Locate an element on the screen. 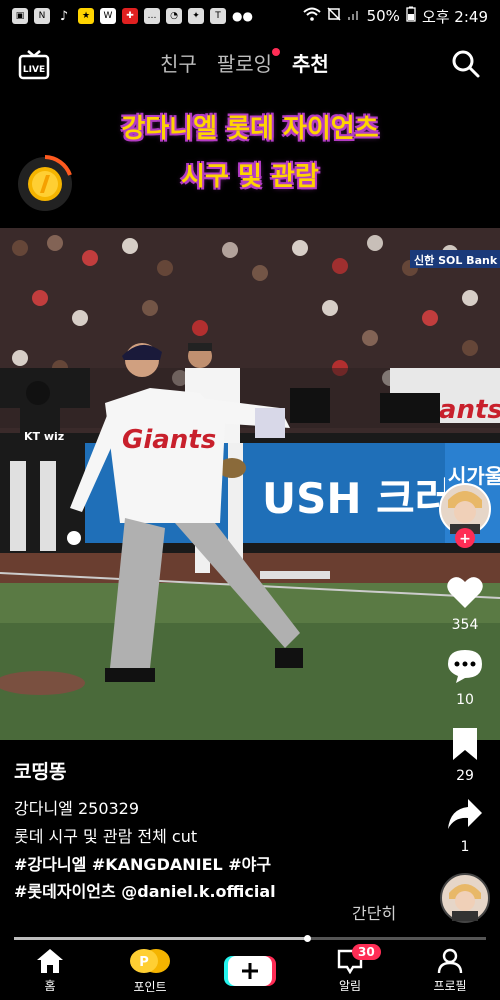 The height and width of the screenshot is (1000, 500). like-count: 354 is located at coordinates (465, 625).